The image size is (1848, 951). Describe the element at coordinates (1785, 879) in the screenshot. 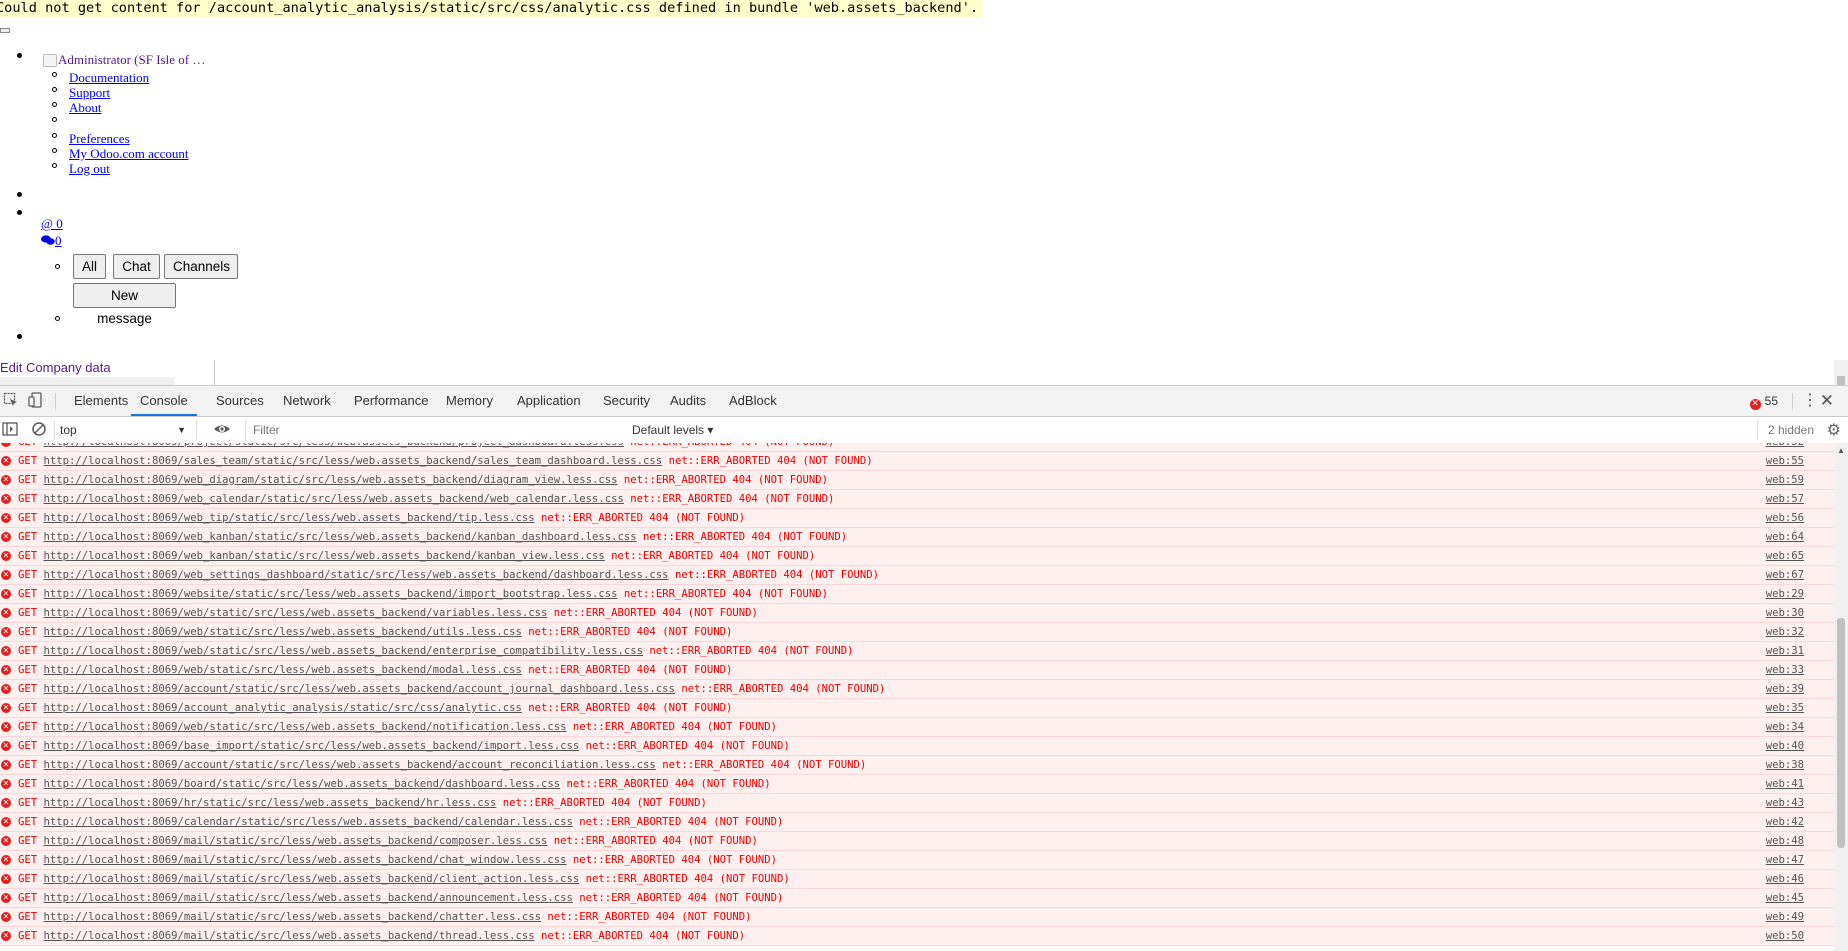

I see `source-link: web:46` at that location.